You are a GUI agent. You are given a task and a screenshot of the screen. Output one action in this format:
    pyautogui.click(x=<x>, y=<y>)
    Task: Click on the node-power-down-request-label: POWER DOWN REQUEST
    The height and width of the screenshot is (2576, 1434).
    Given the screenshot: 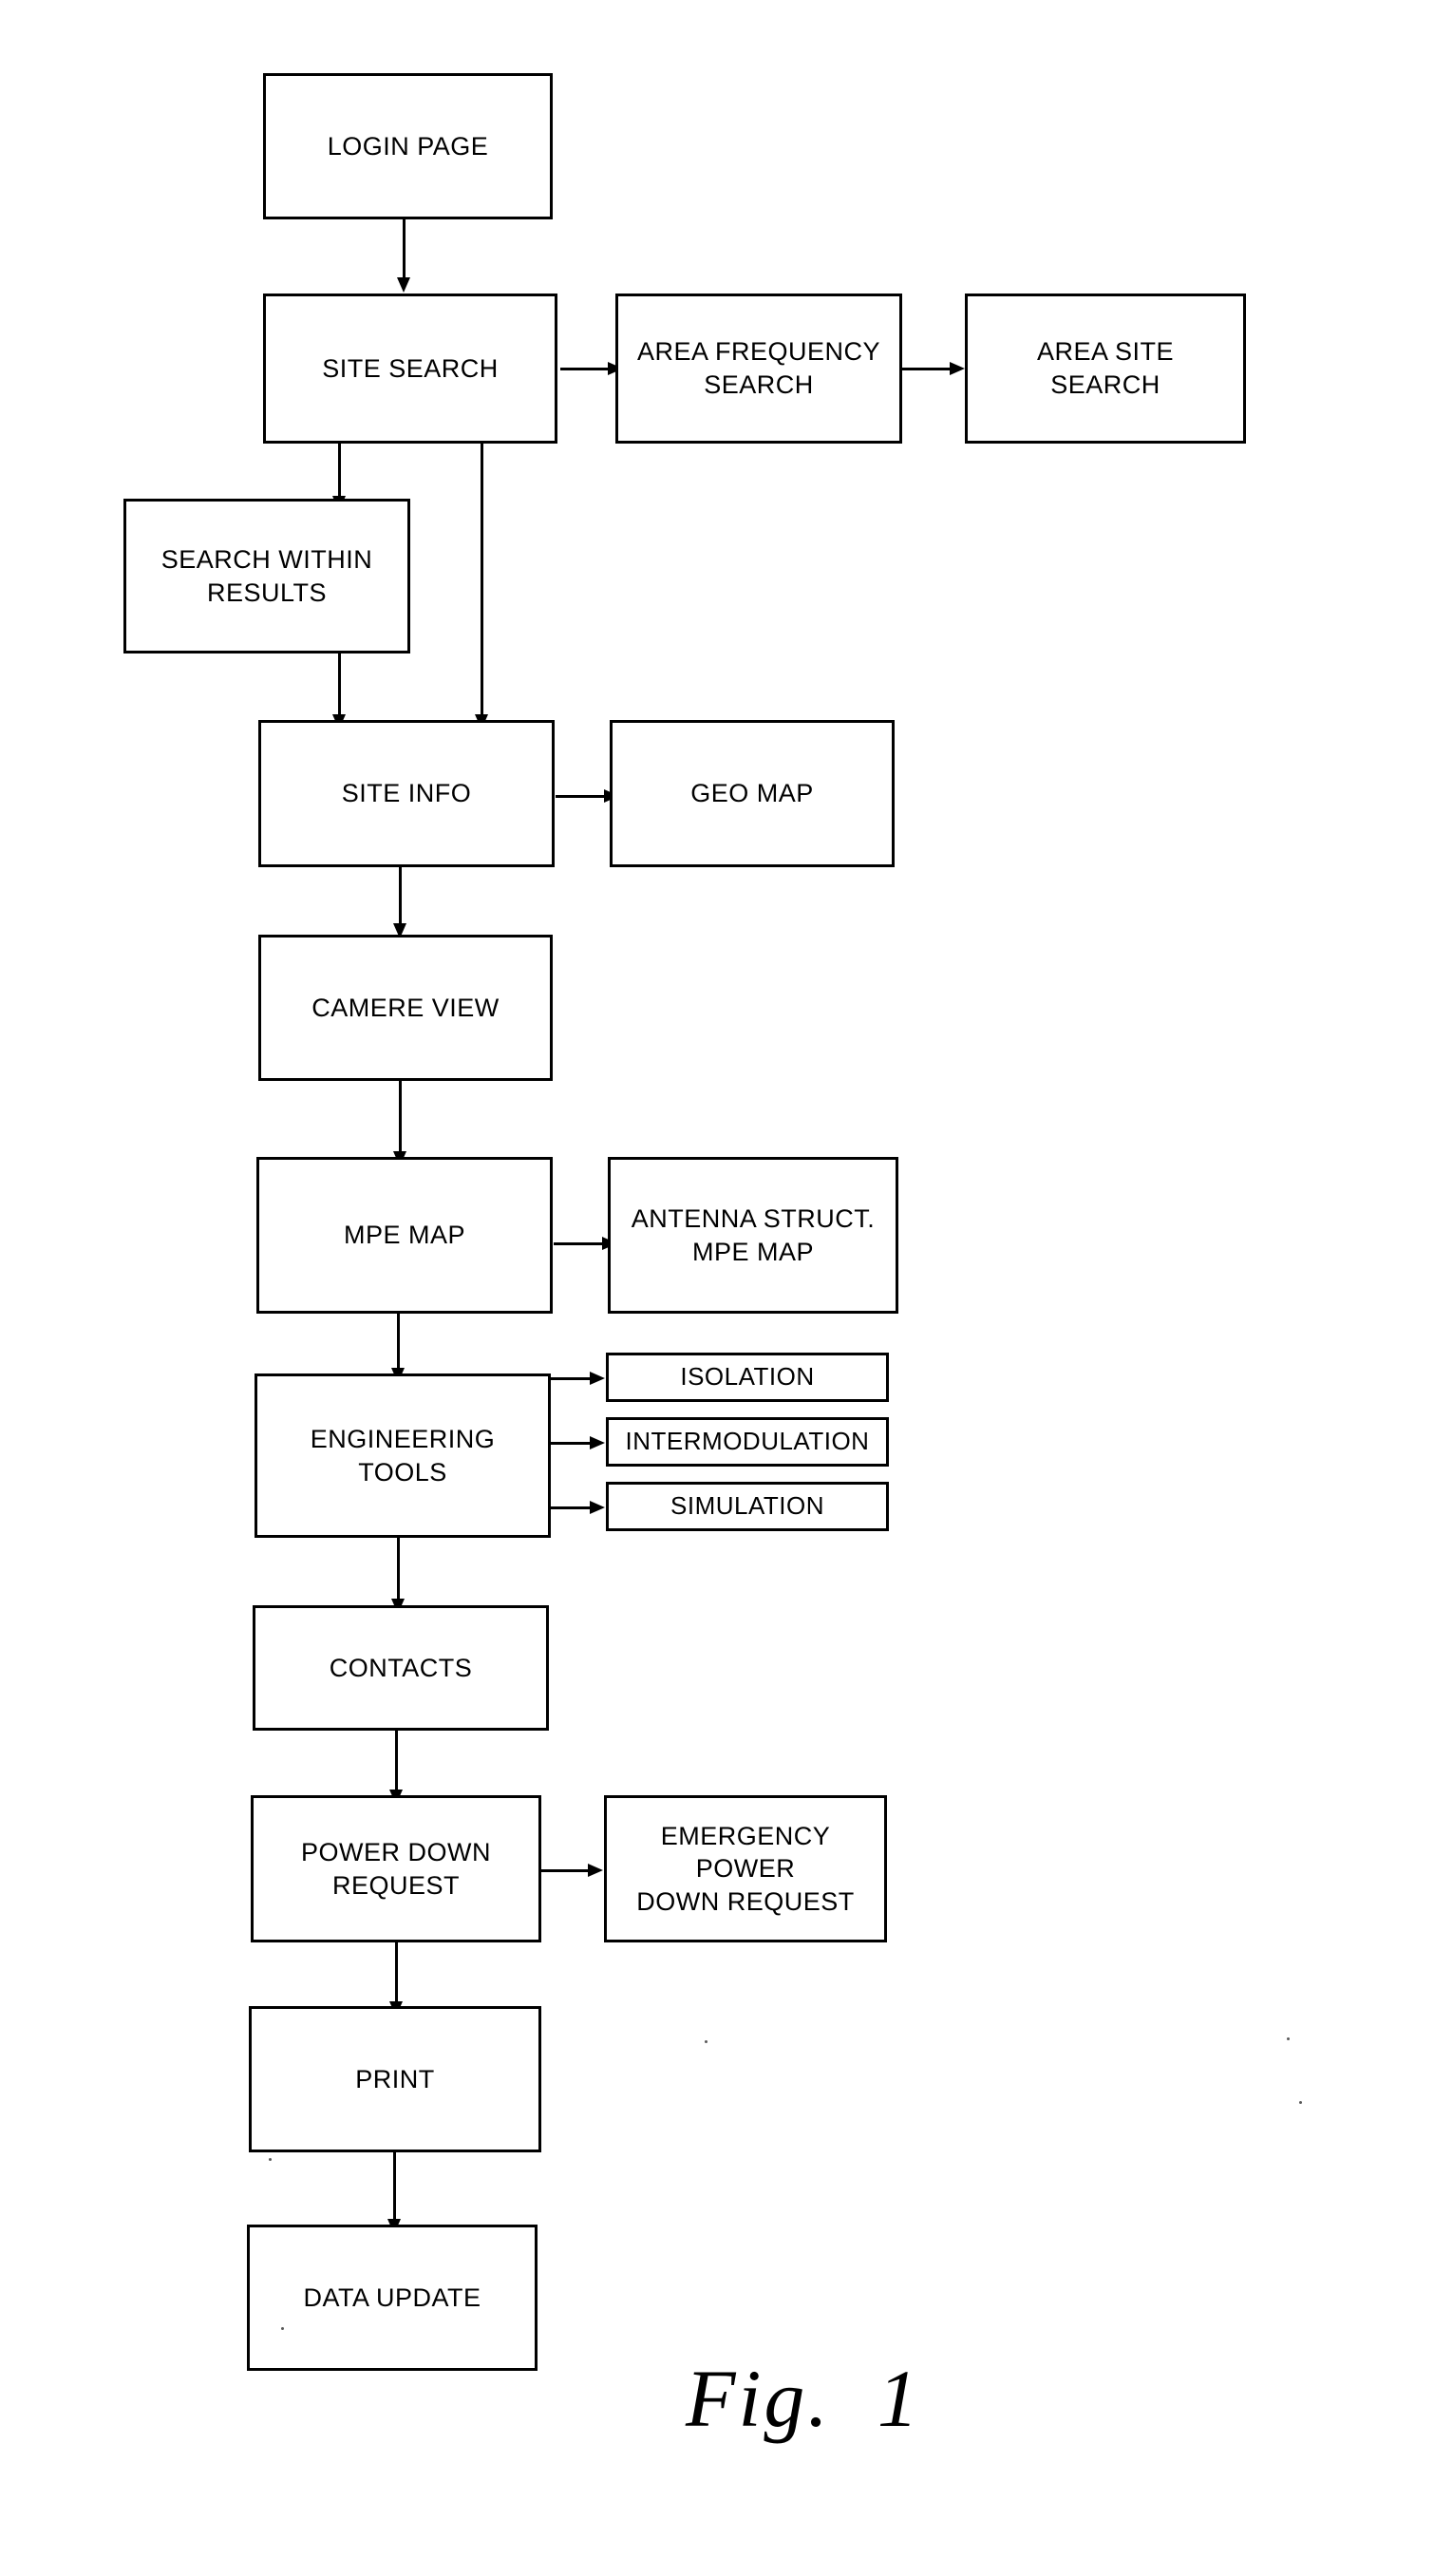 What is the action you would take?
    pyautogui.click(x=396, y=1868)
    